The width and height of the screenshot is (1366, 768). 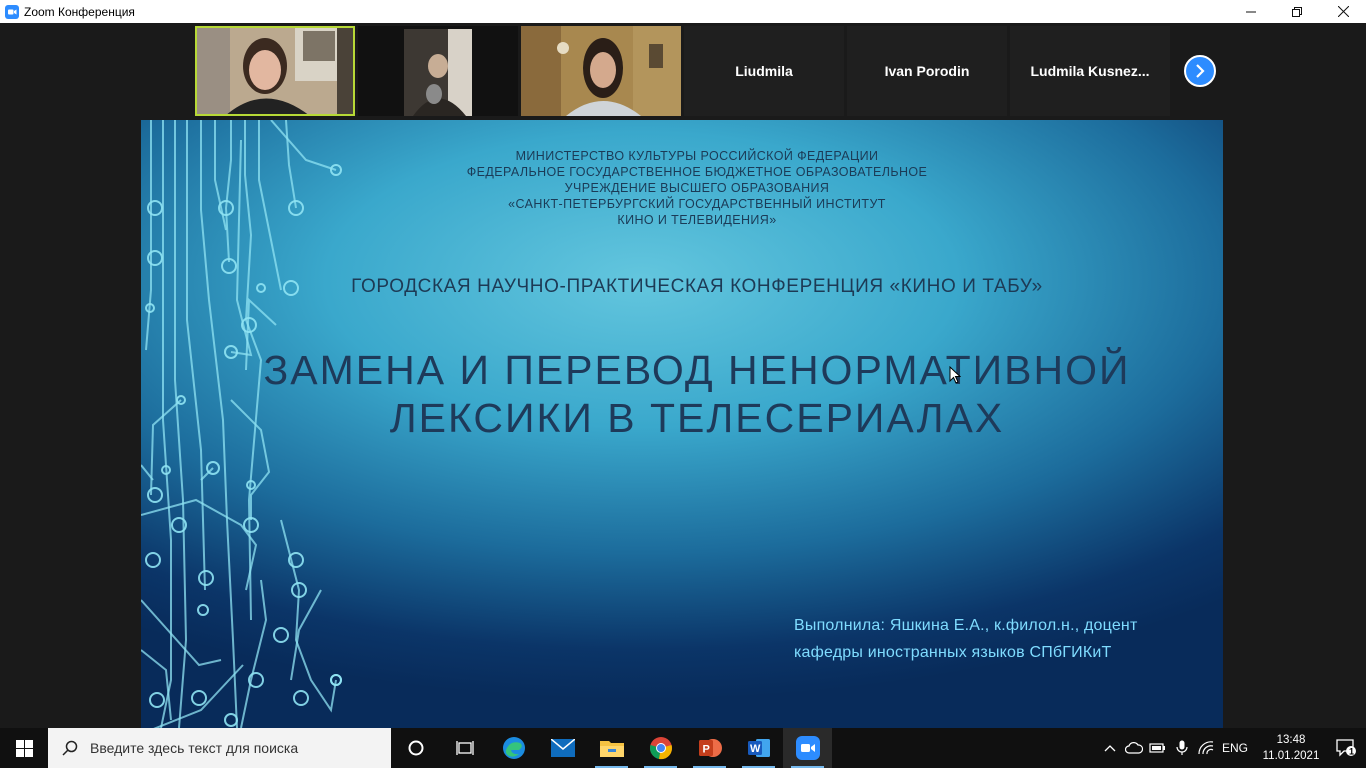 I want to click on windows-logo-icon, so click(x=24, y=748).